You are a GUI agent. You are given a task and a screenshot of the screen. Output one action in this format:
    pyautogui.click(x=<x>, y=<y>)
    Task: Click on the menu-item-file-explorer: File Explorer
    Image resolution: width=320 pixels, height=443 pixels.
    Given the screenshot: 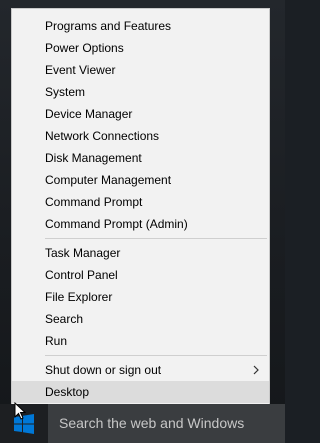 What is the action you would take?
    pyautogui.click(x=140, y=297)
    